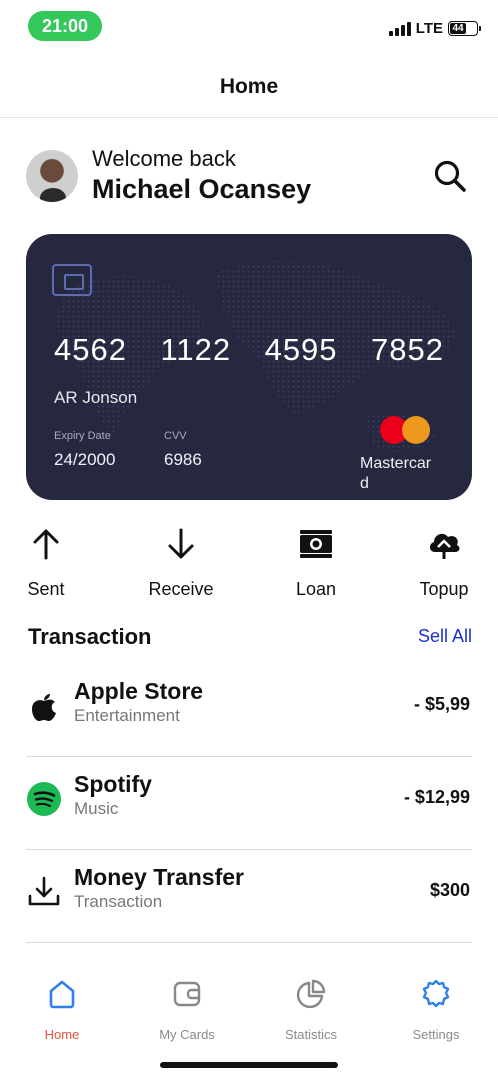  What do you see at coordinates (249, 566) in the screenshot?
I see `quick-actions: Sent Receive Loan Topup` at bounding box center [249, 566].